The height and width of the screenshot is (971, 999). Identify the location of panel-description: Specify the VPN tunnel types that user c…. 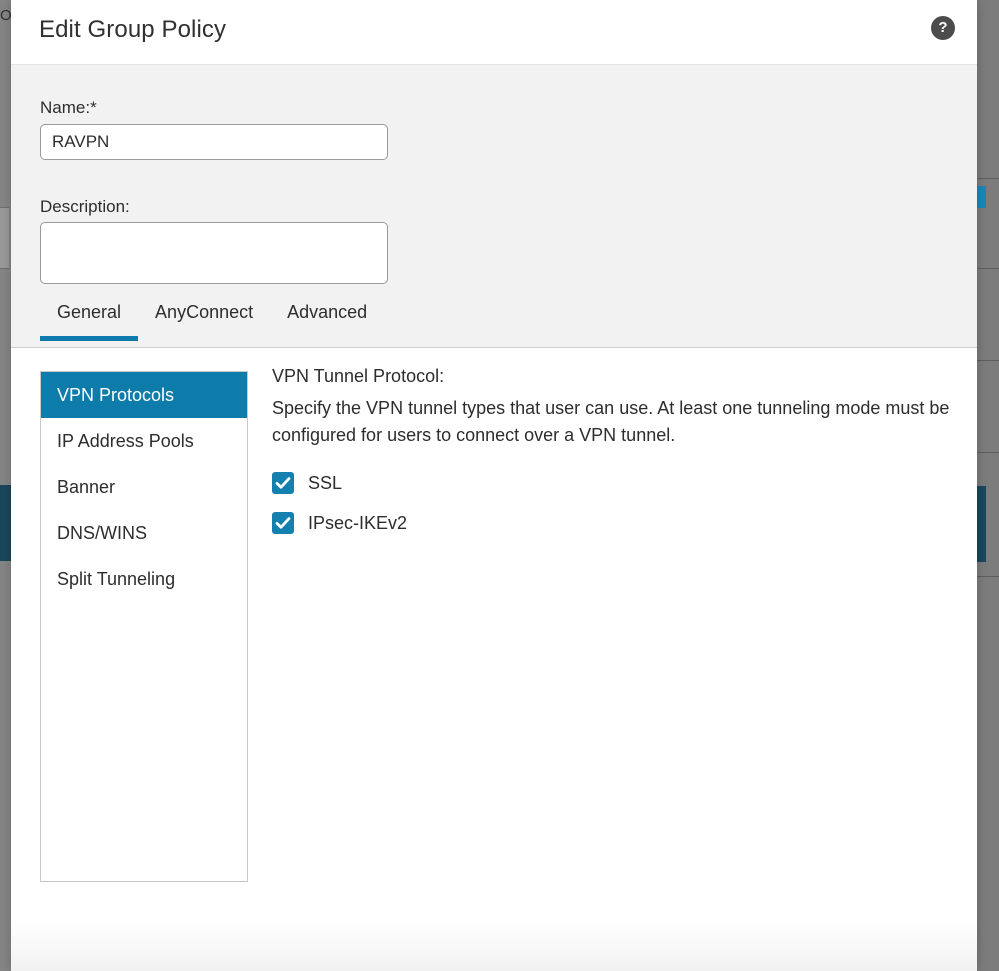
(611, 421).